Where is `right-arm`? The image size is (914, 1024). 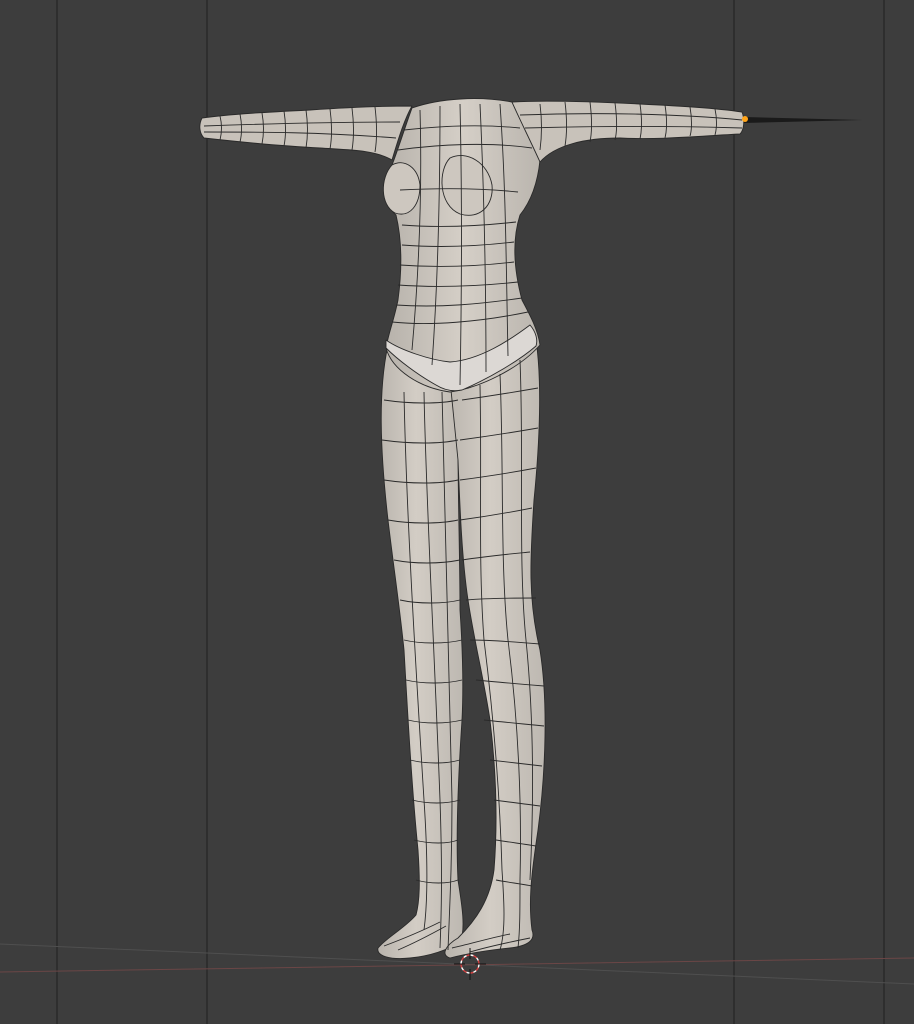 right-arm is located at coordinates (628, 131).